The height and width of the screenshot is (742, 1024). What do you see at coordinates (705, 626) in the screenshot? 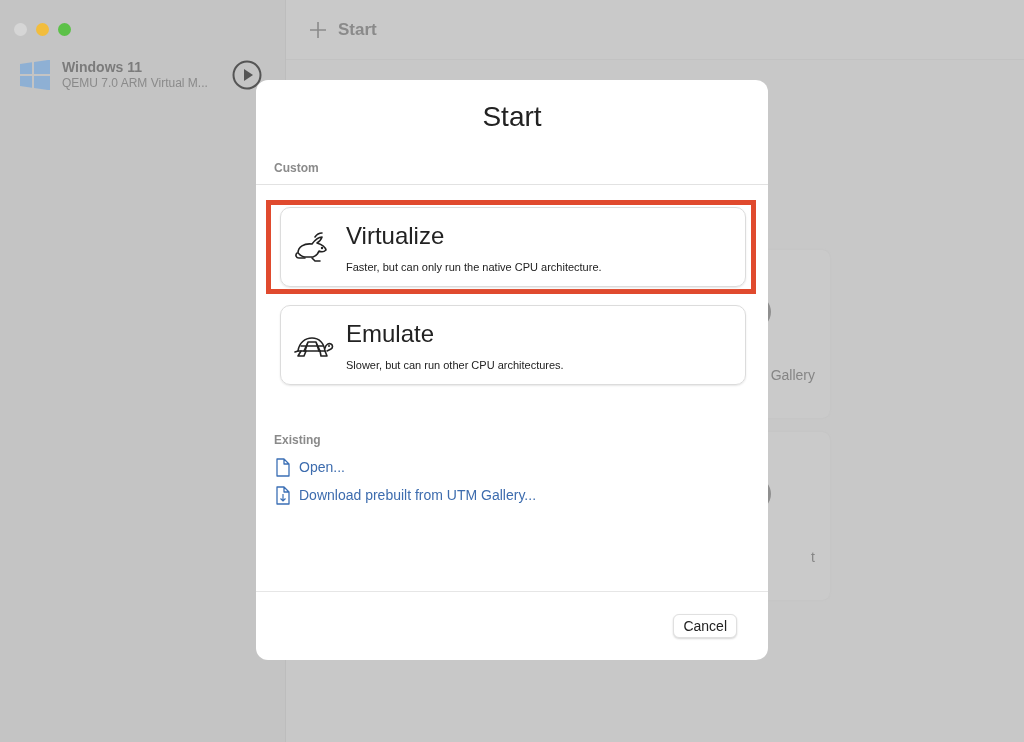
I see `cancel-button: Cancel` at bounding box center [705, 626].